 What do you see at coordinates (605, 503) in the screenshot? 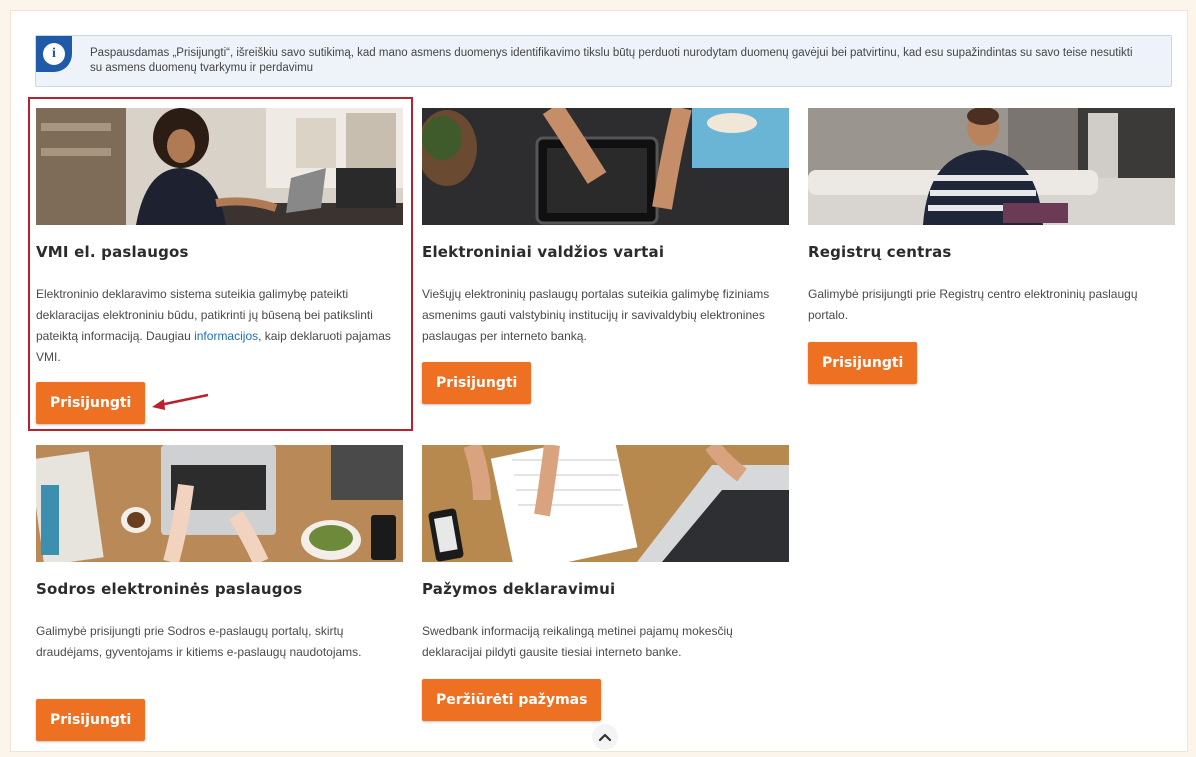
I see `card-image-notebook-laptop` at bounding box center [605, 503].